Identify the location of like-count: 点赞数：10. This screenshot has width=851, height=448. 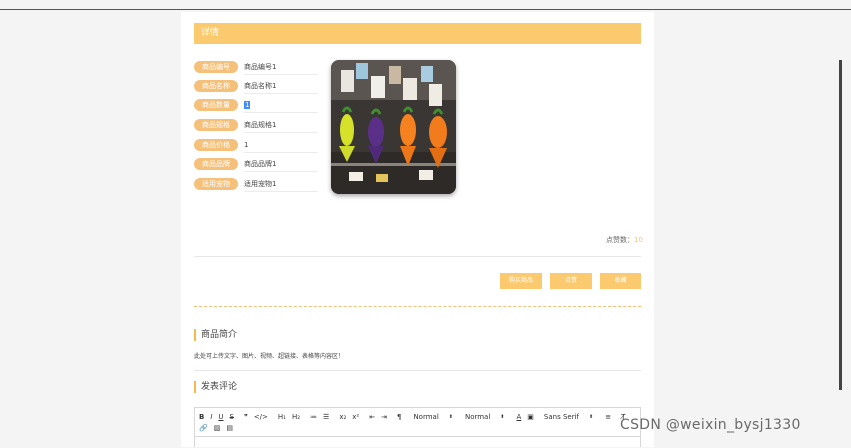
(624, 240).